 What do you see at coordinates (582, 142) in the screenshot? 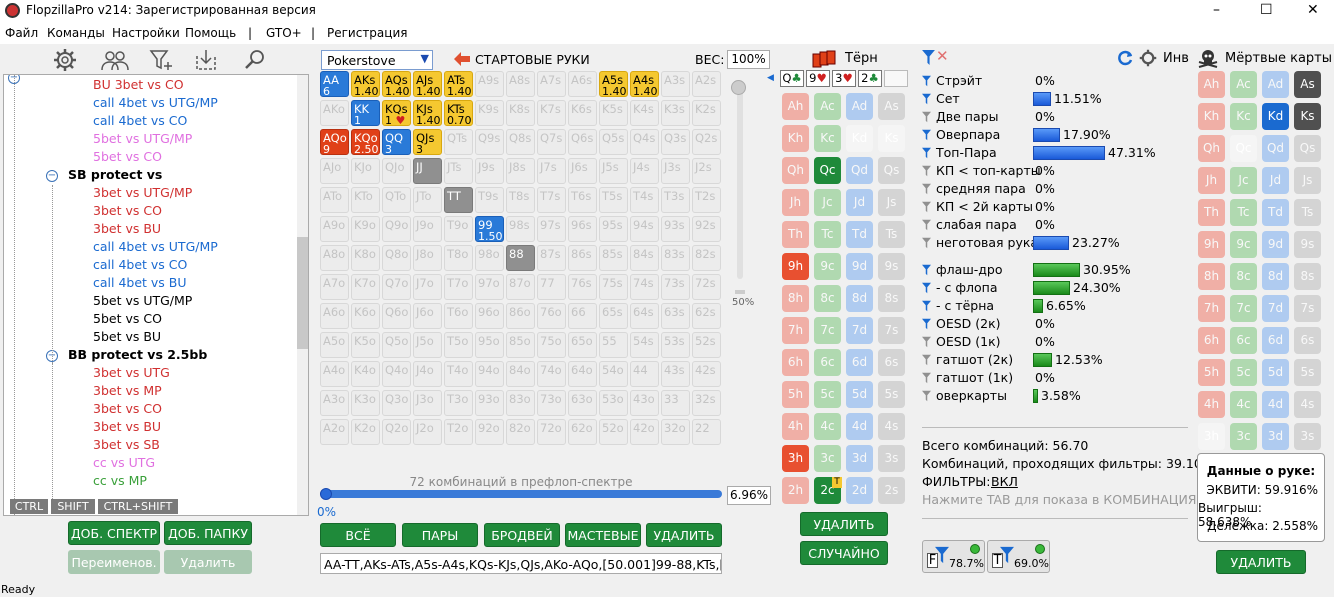
I see `hand-cell: Q6s` at bounding box center [582, 142].